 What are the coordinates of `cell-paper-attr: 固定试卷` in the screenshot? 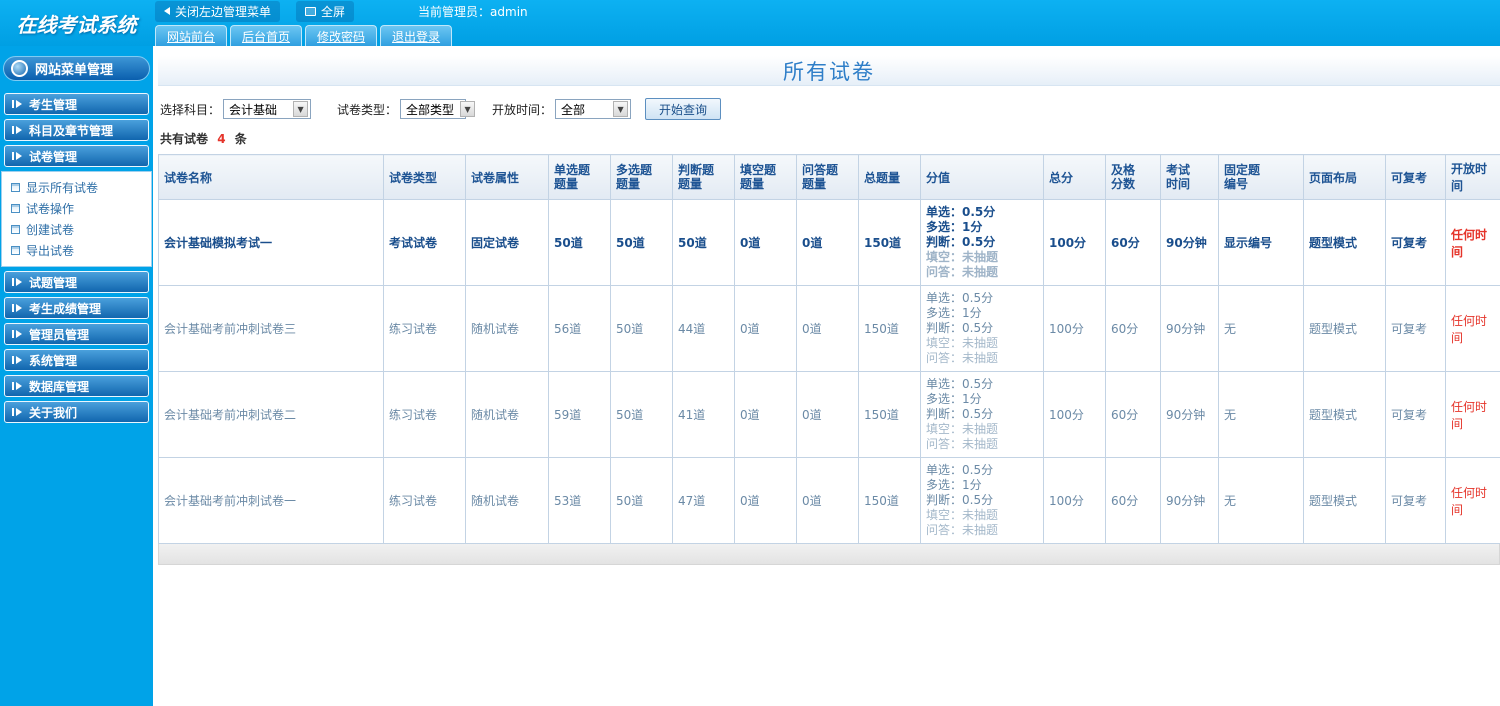 It's located at (507, 242).